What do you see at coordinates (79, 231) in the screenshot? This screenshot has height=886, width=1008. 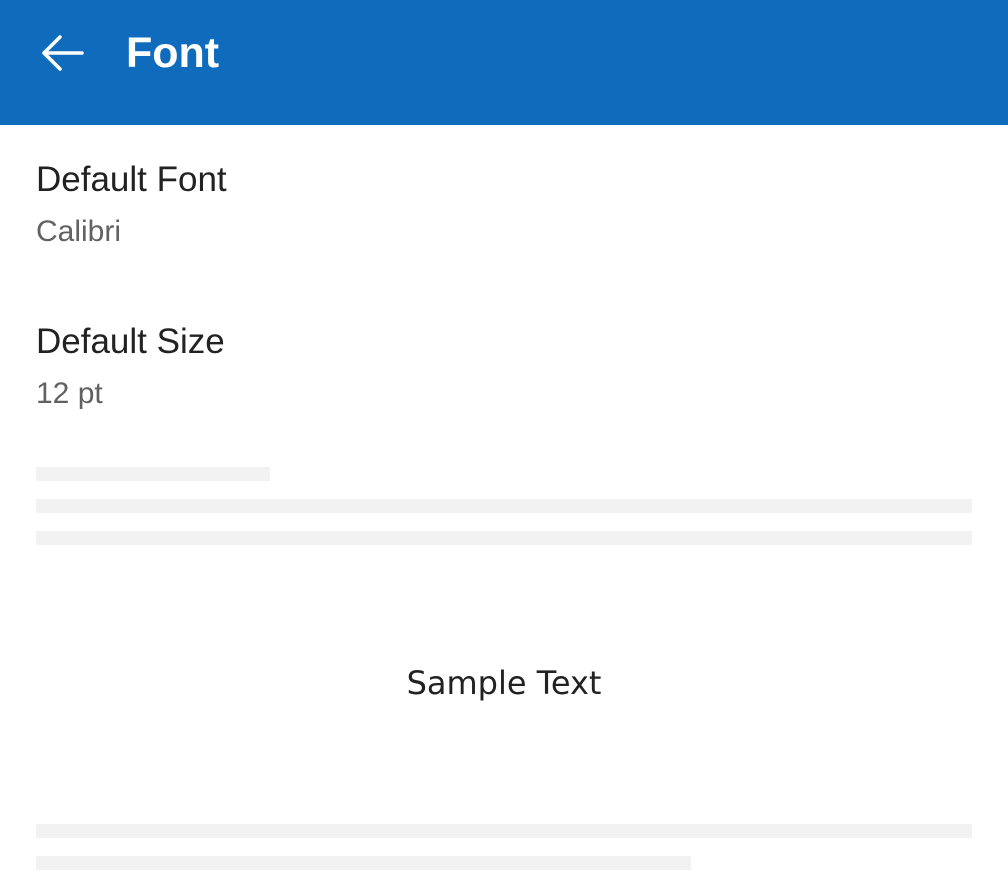 I see `default-font-value: Calibri` at bounding box center [79, 231].